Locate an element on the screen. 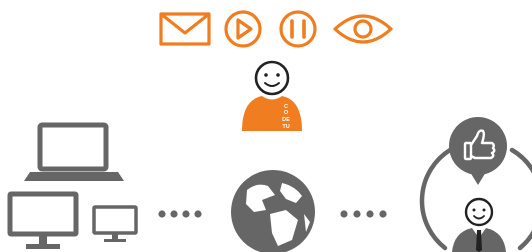 Image resolution: width=532 pixels, height=252 pixels. play-icon is located at coordinates (243, 29).